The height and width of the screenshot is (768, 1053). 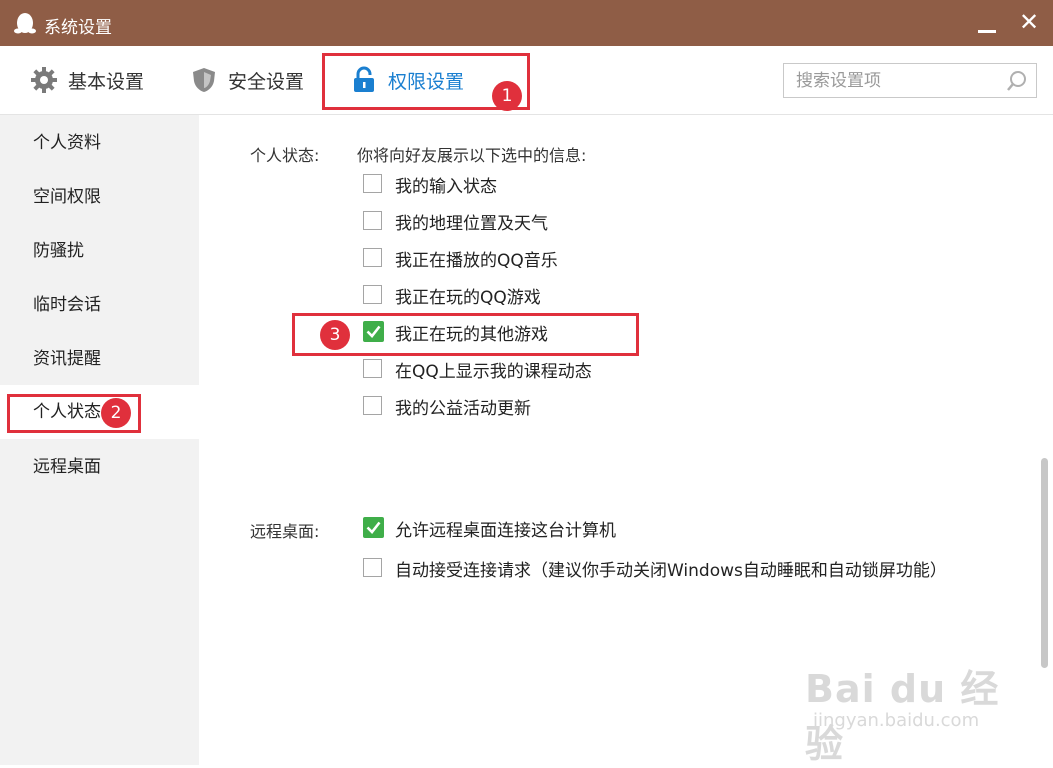 I want to click on option-label: 我正在玩的QQ游戏, so click(x=468, y=298).